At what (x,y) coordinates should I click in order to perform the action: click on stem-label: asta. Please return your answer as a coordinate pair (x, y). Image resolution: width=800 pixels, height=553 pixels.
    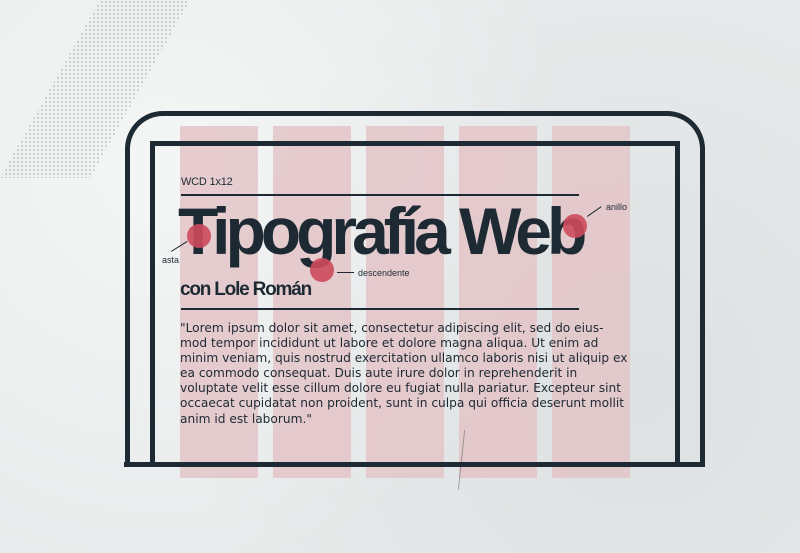
    Looking at the image, I should click on (171, 260).